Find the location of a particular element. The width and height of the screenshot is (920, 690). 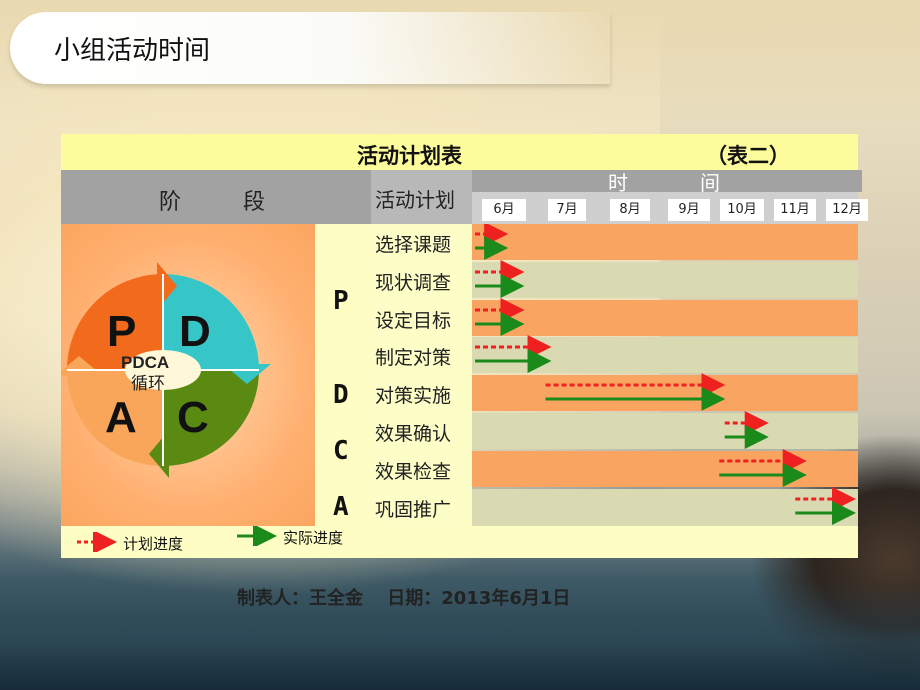

activity-label: 选择课题 is located at coordinates (413, 245).